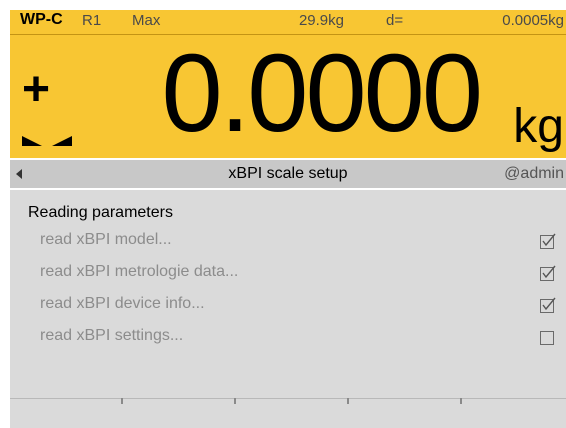  I want to click on softkey-divider, so click(288, 398).